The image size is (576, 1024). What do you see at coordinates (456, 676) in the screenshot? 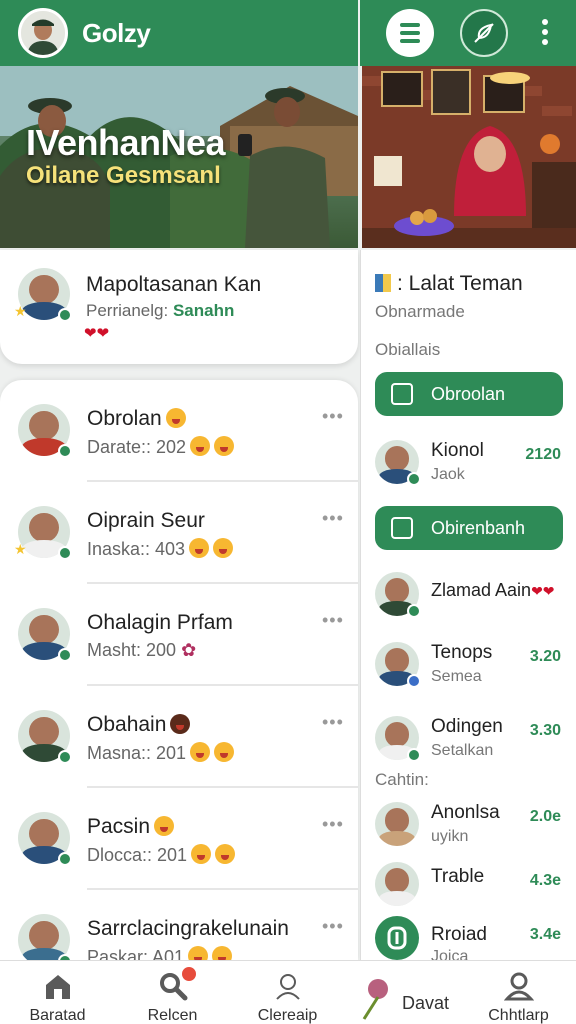
I see `friend-subtitle: Semea` at bounding box center [456, 676].